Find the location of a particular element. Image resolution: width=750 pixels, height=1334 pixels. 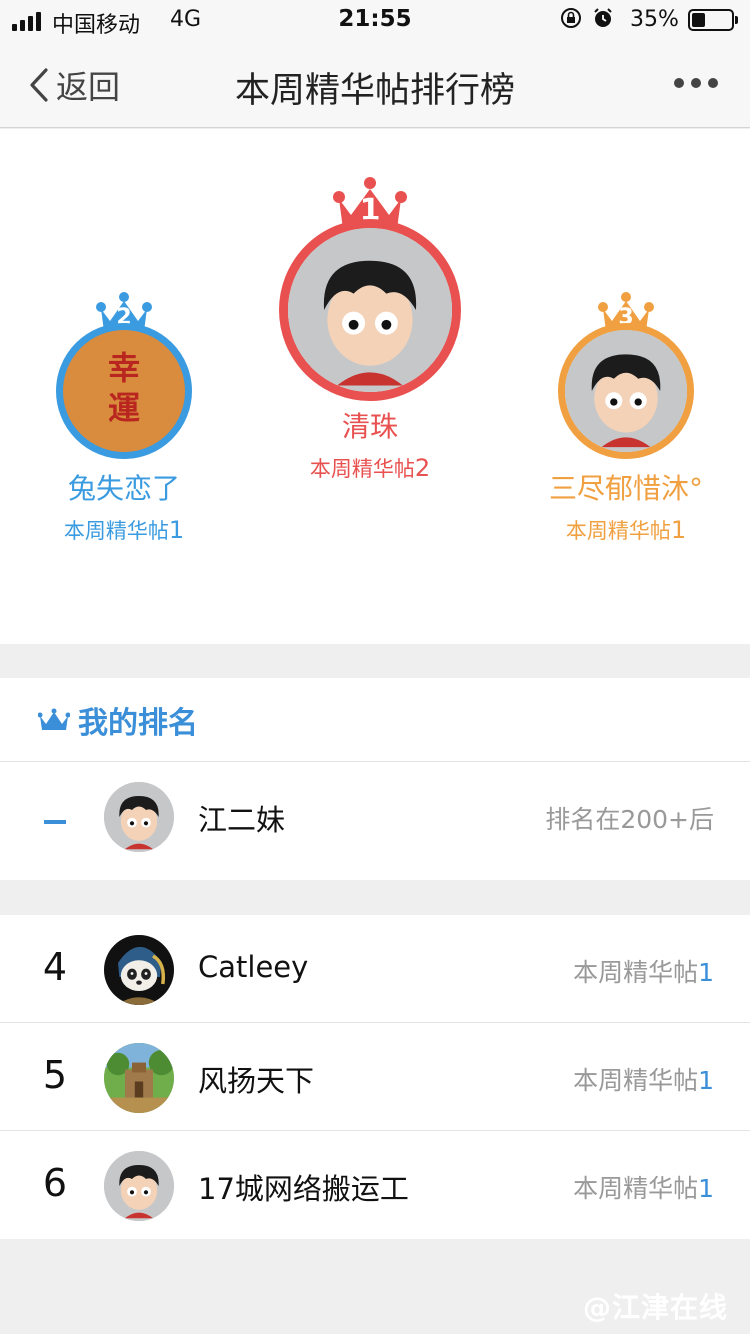

my-rank-heading: 我的排名 is located at coordinates (138, 723).